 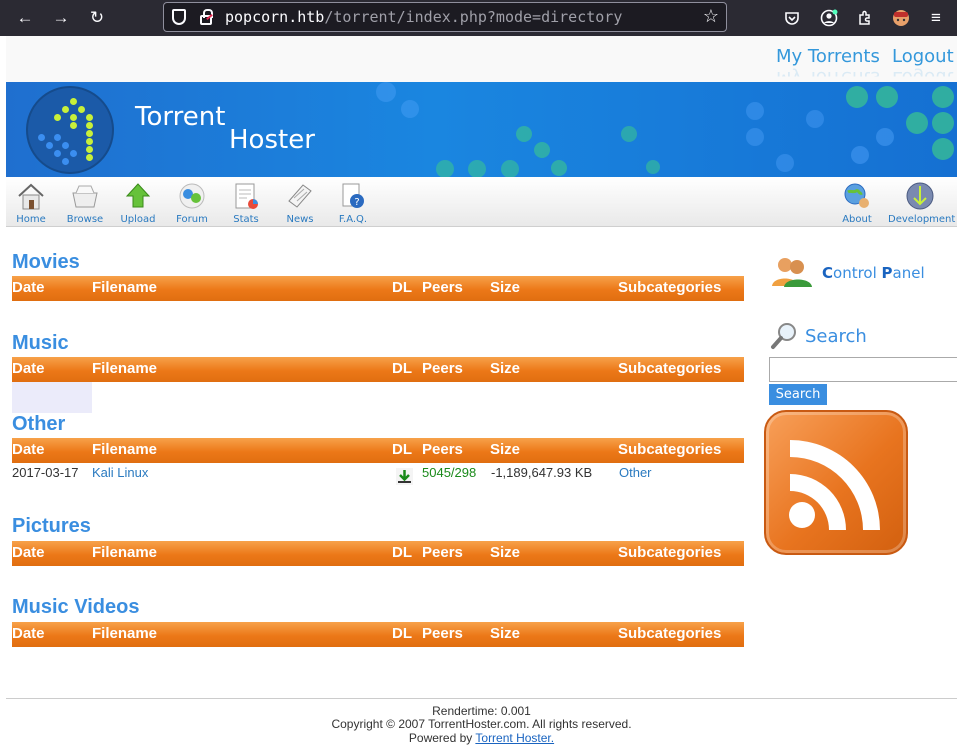 I want to click on nav-forum: Forum, so click(x=192, y=203).